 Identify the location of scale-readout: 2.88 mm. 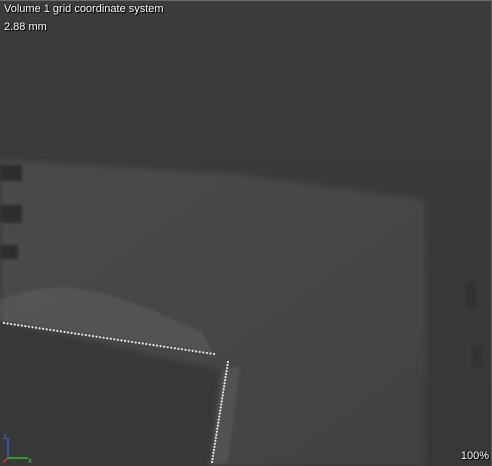
(25, 27).